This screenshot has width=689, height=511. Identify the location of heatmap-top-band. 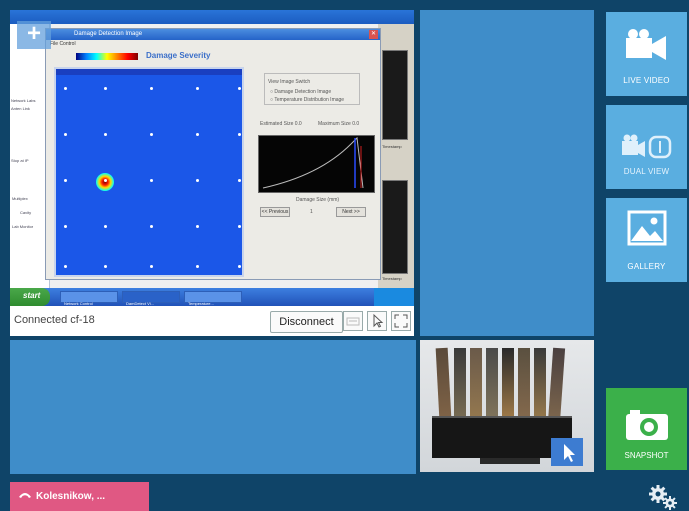
(149, 72).